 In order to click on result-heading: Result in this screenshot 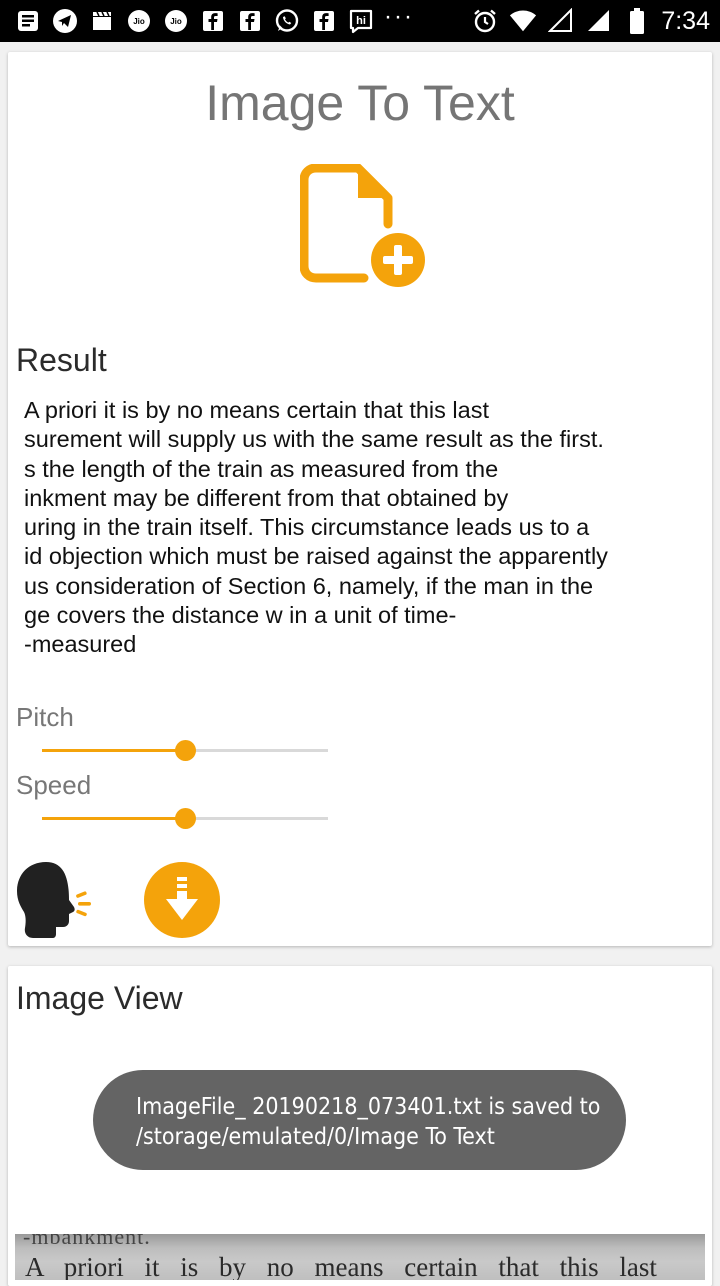, I will do `click(61, 360)`.